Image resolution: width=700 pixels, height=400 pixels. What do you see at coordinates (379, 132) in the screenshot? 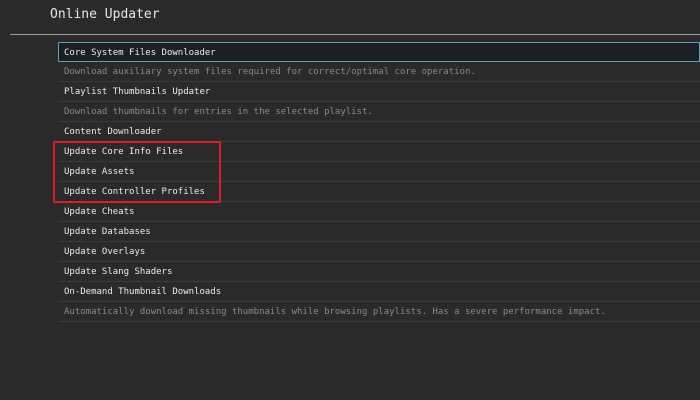
I see `menu-item-content-downloader: Content Downloader` at bounding box center [379, 132].